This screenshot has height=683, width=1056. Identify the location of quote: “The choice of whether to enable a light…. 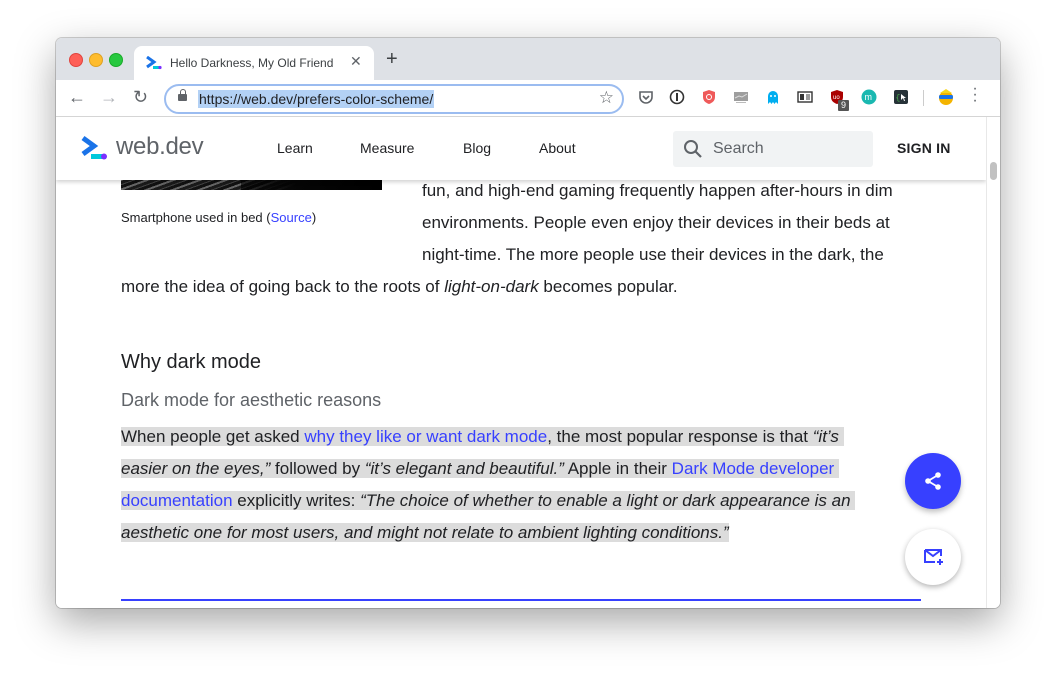
(605, 500).